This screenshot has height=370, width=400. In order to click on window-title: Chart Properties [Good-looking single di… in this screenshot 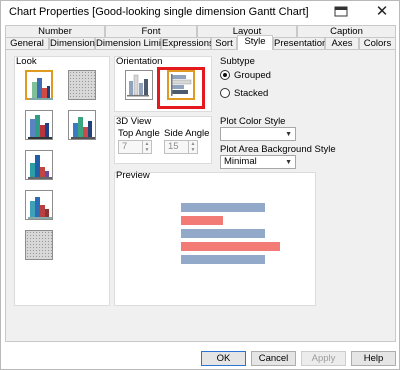, I will do `click(159, 12)`.